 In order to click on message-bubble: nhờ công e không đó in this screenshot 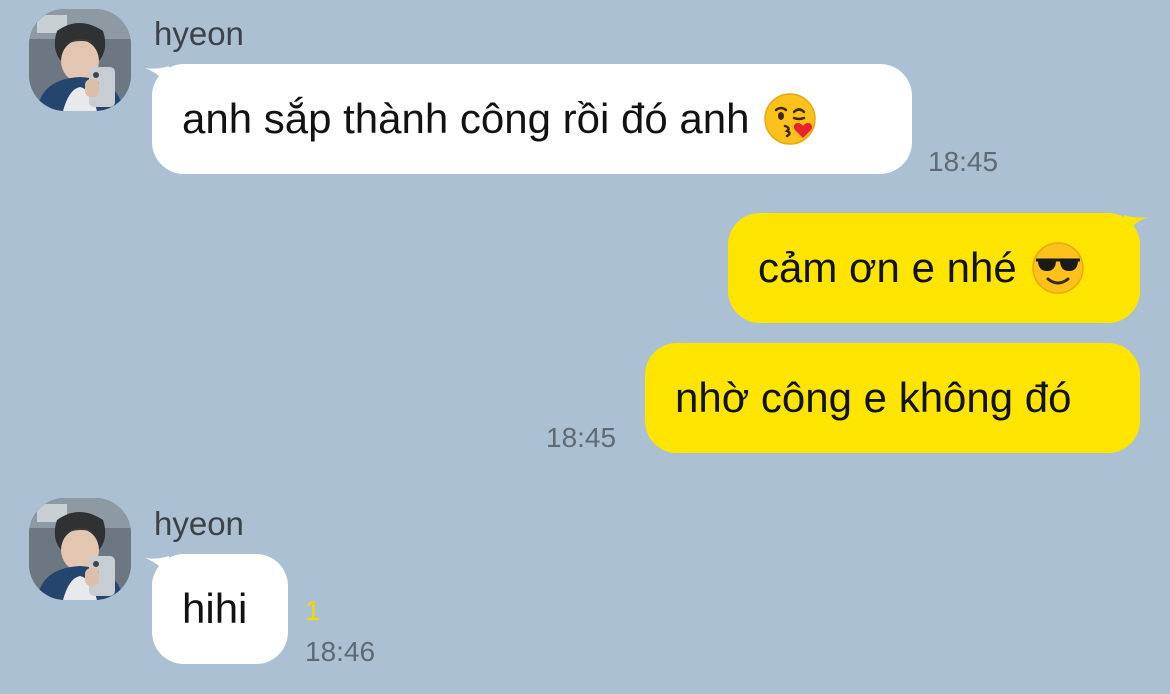, I will do `click(892, 398)`.